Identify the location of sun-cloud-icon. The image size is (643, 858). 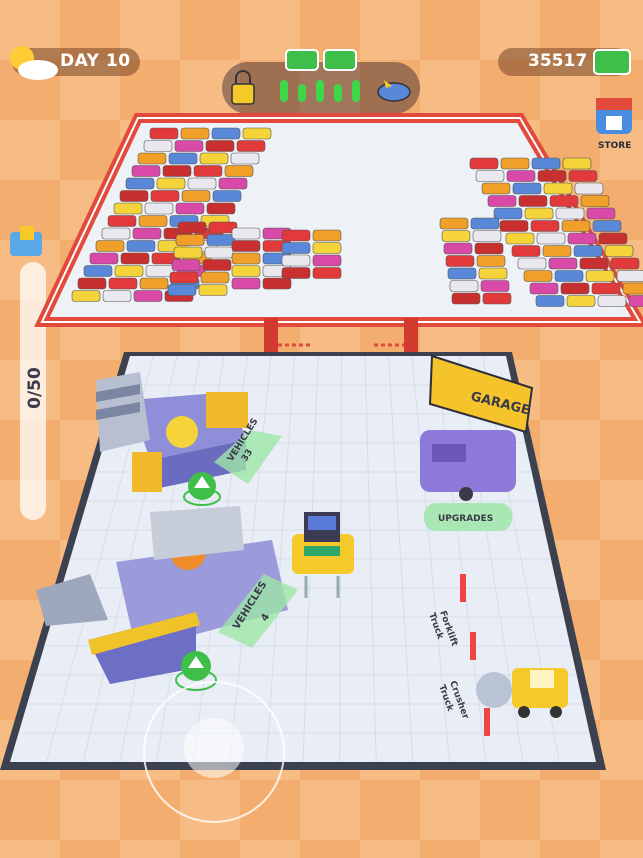
(34, 63).